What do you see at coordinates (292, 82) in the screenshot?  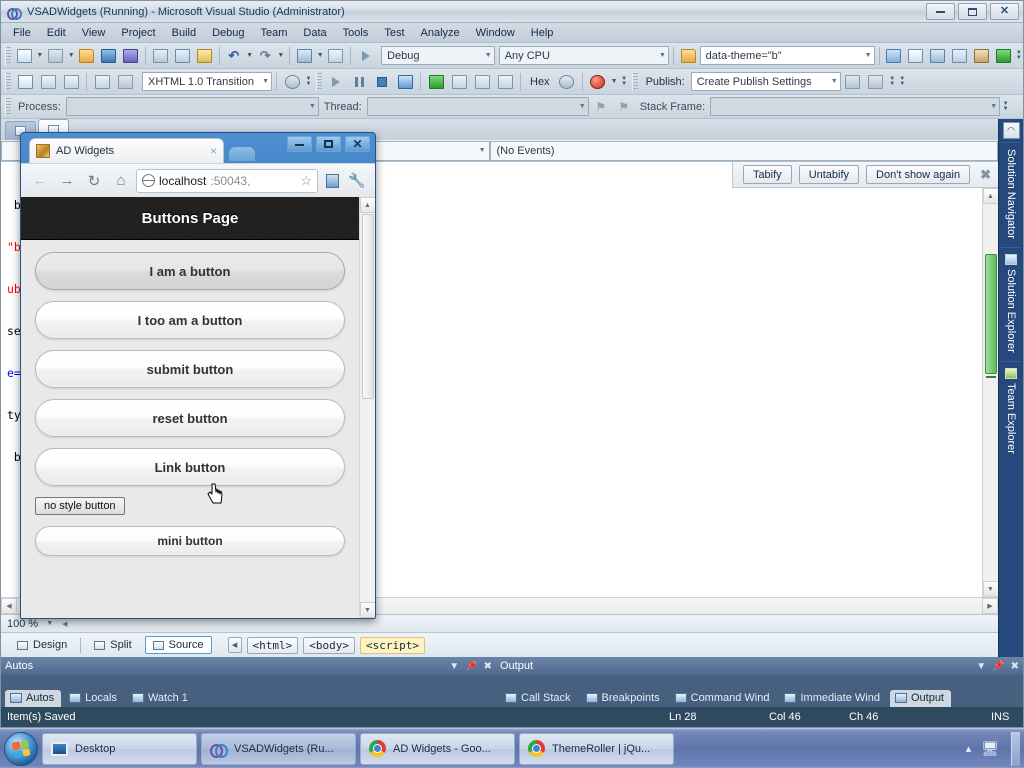 I see `validate-icon` at bounding box center [292, 82].